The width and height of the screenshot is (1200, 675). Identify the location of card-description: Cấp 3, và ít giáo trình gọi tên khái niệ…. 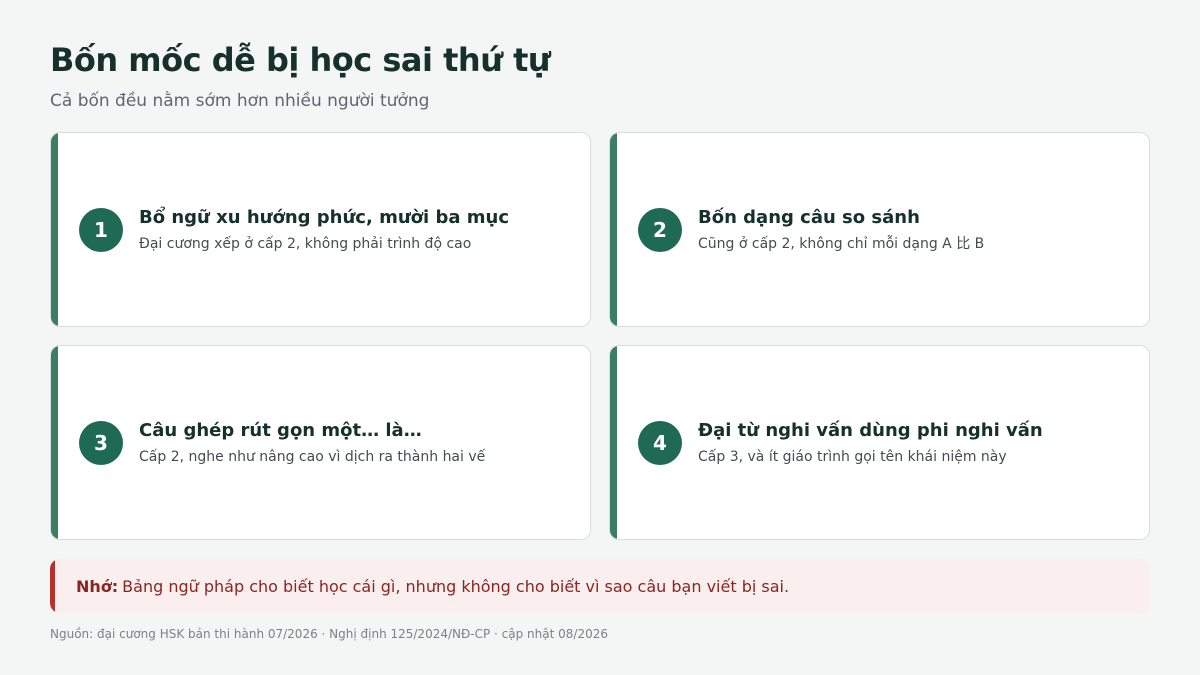
(852, 457).